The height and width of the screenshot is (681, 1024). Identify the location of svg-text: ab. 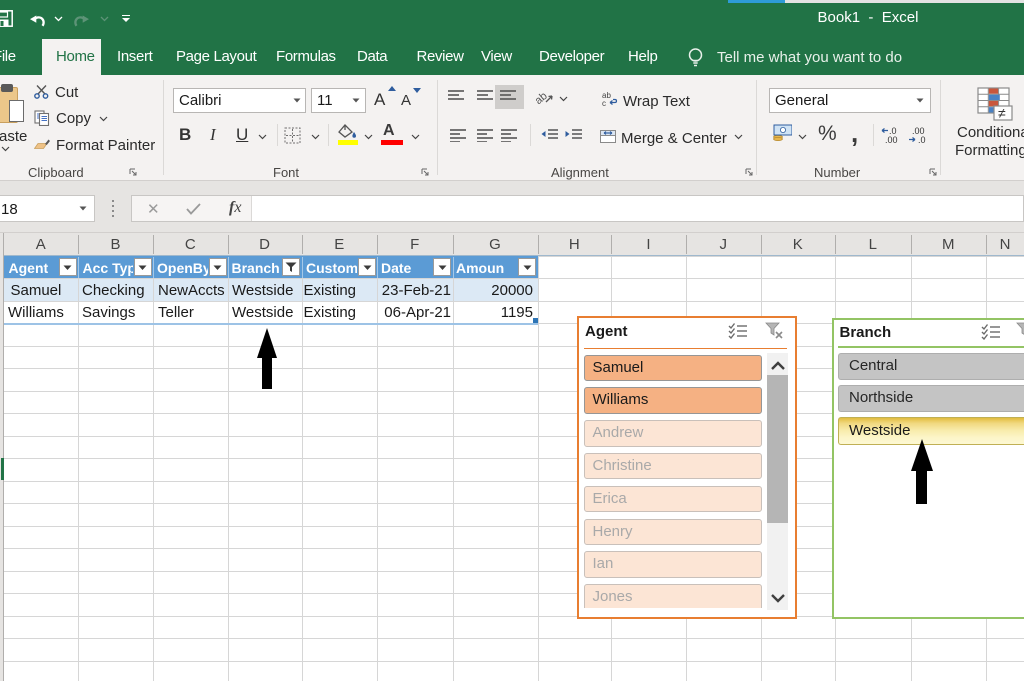
(543, 98).